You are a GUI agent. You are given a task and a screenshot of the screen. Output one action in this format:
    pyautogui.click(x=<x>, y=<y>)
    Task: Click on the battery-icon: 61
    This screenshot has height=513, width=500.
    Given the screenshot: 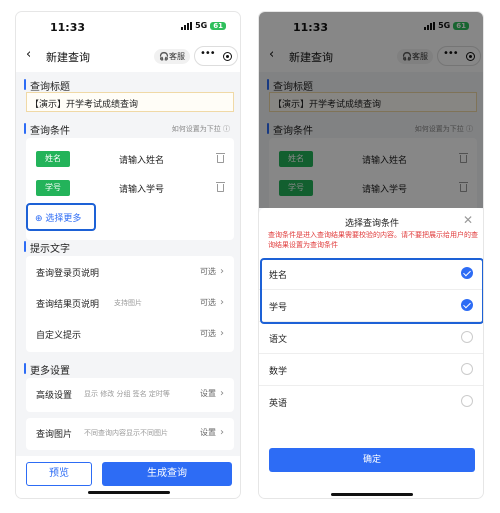 What is the action you would take?
    pyautogui.click(x=218, y=25)
    